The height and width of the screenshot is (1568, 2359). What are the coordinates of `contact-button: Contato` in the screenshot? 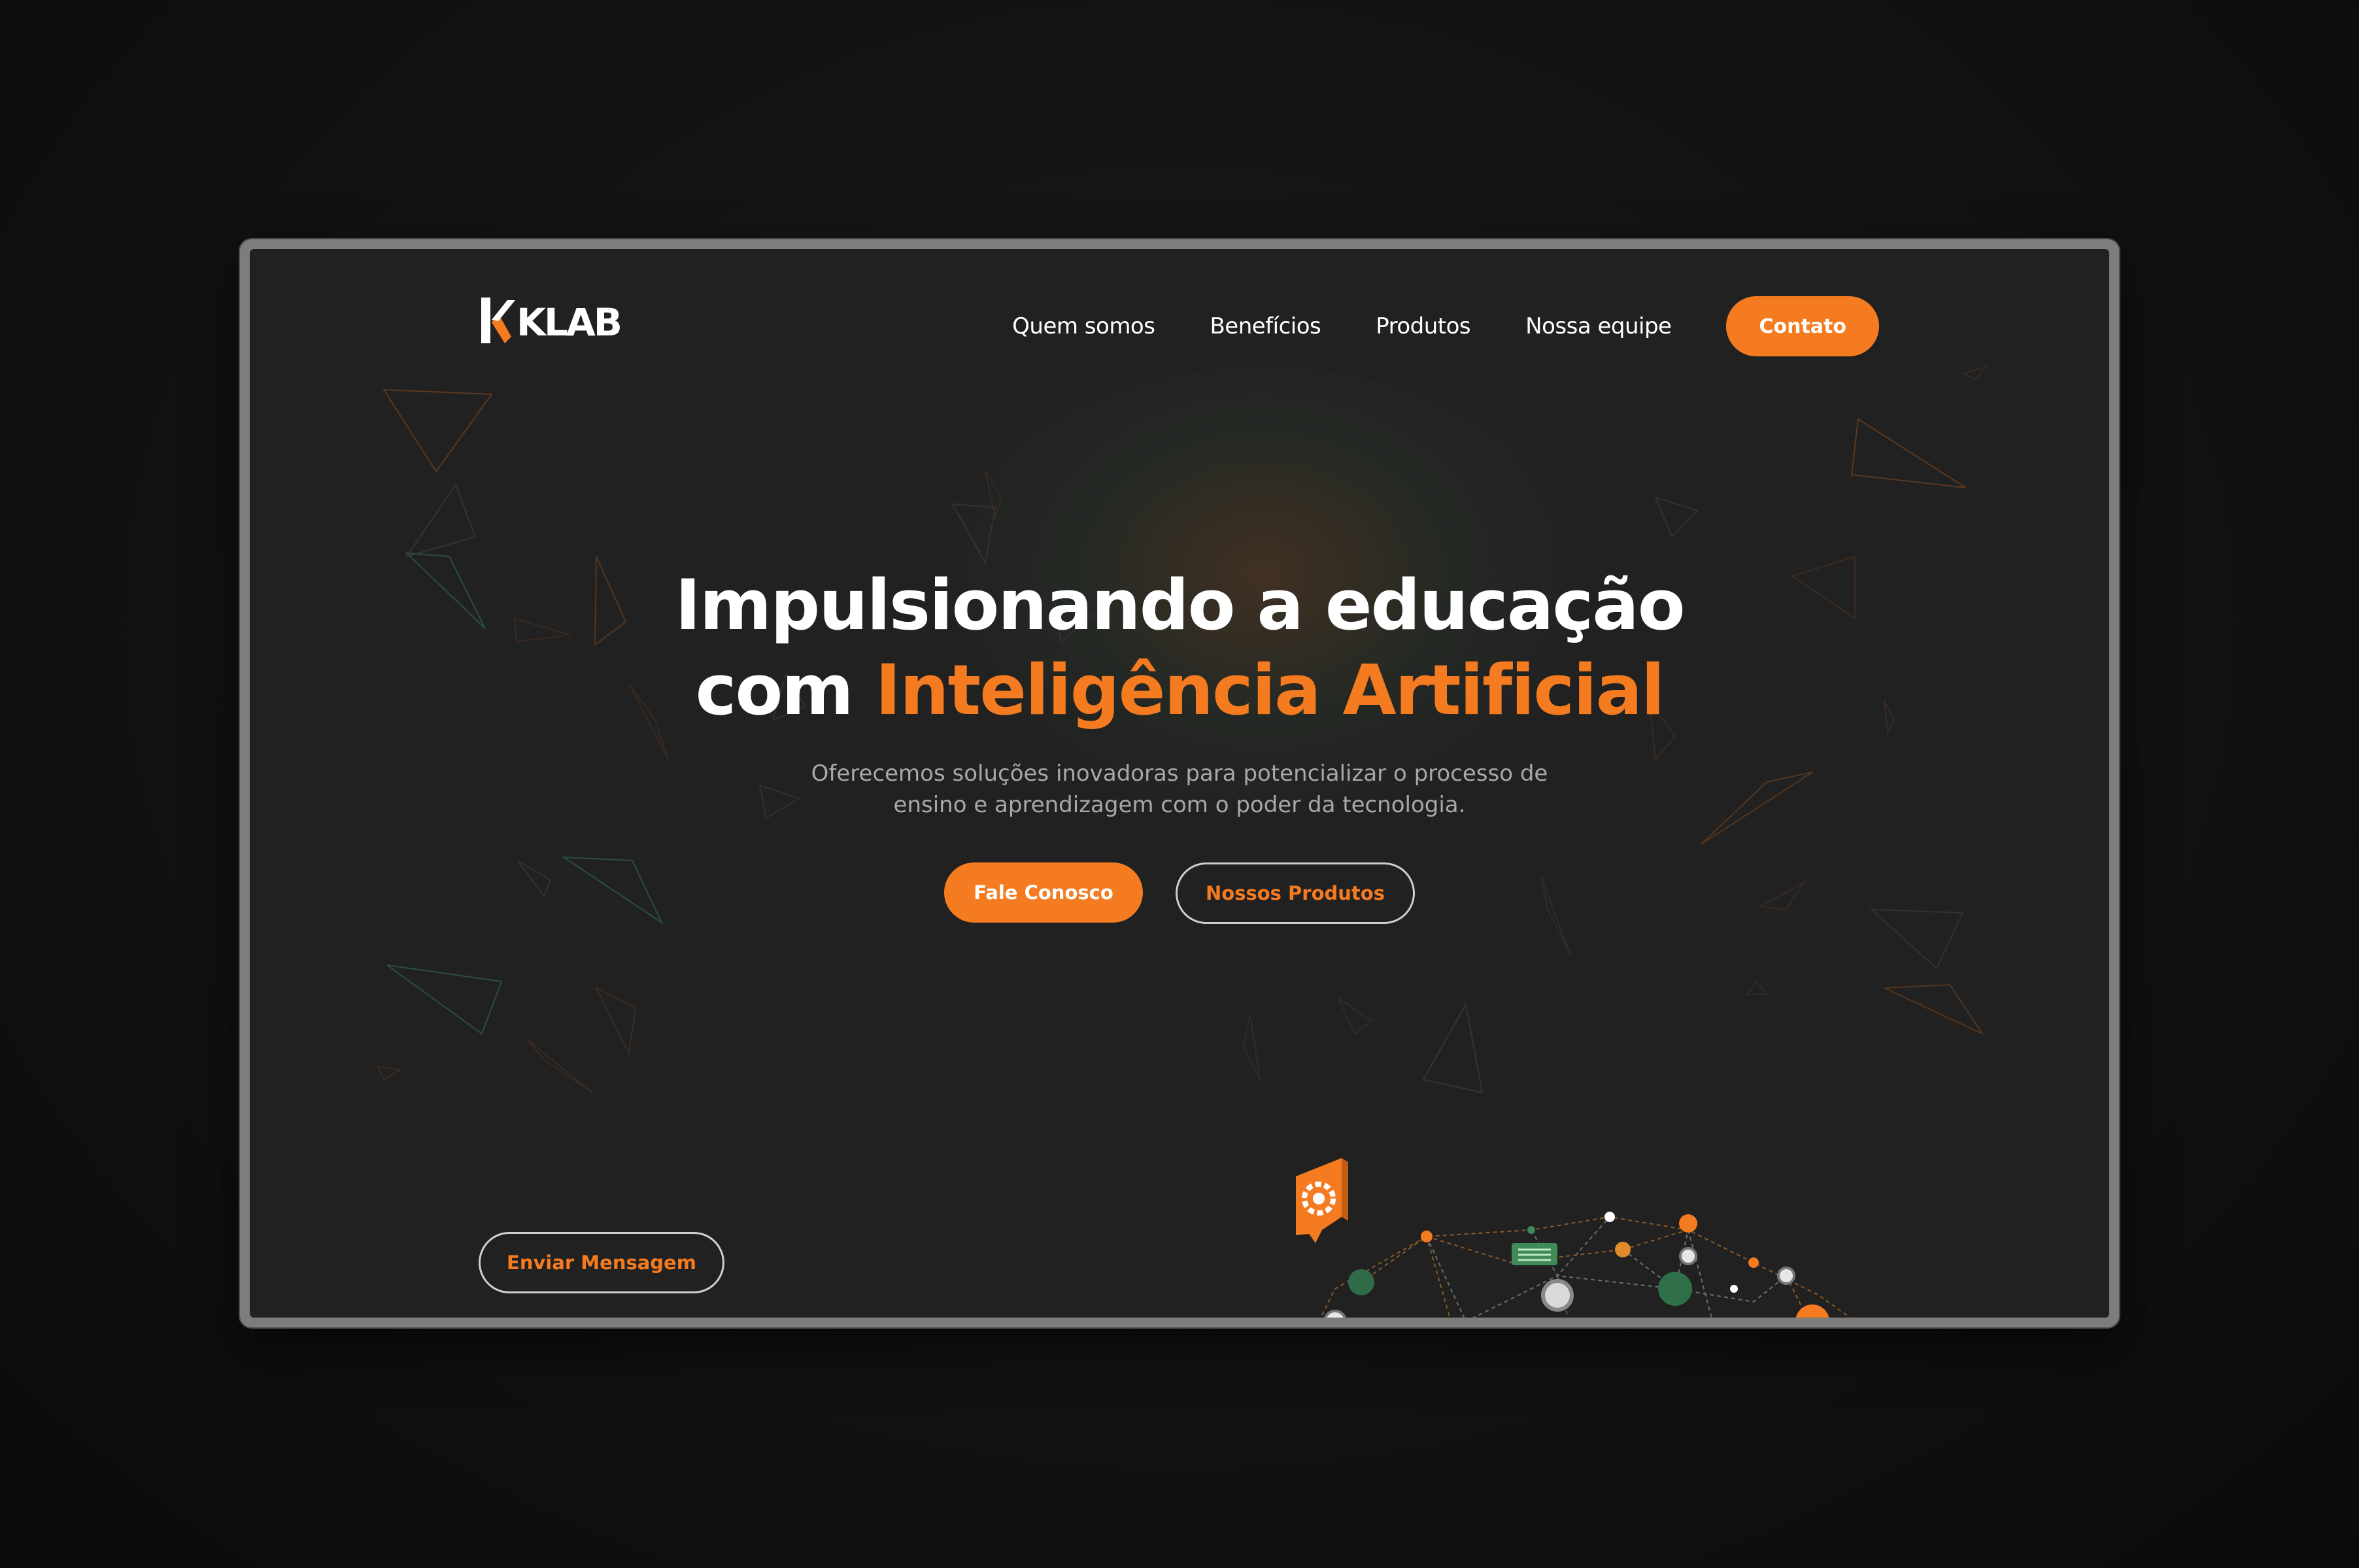 It's located at (1802, 326).